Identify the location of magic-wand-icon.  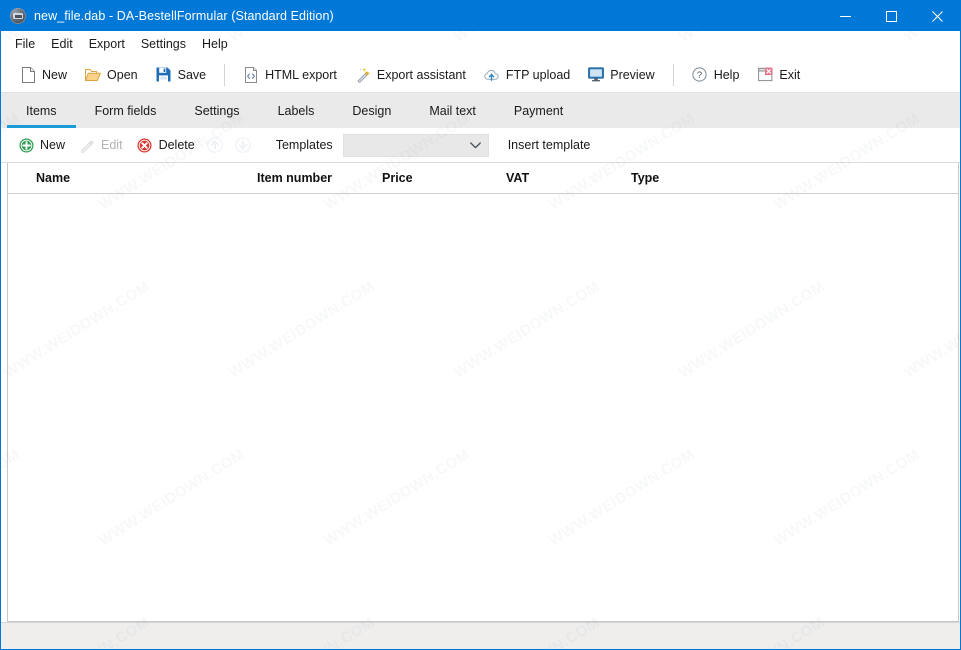
(363, 74).